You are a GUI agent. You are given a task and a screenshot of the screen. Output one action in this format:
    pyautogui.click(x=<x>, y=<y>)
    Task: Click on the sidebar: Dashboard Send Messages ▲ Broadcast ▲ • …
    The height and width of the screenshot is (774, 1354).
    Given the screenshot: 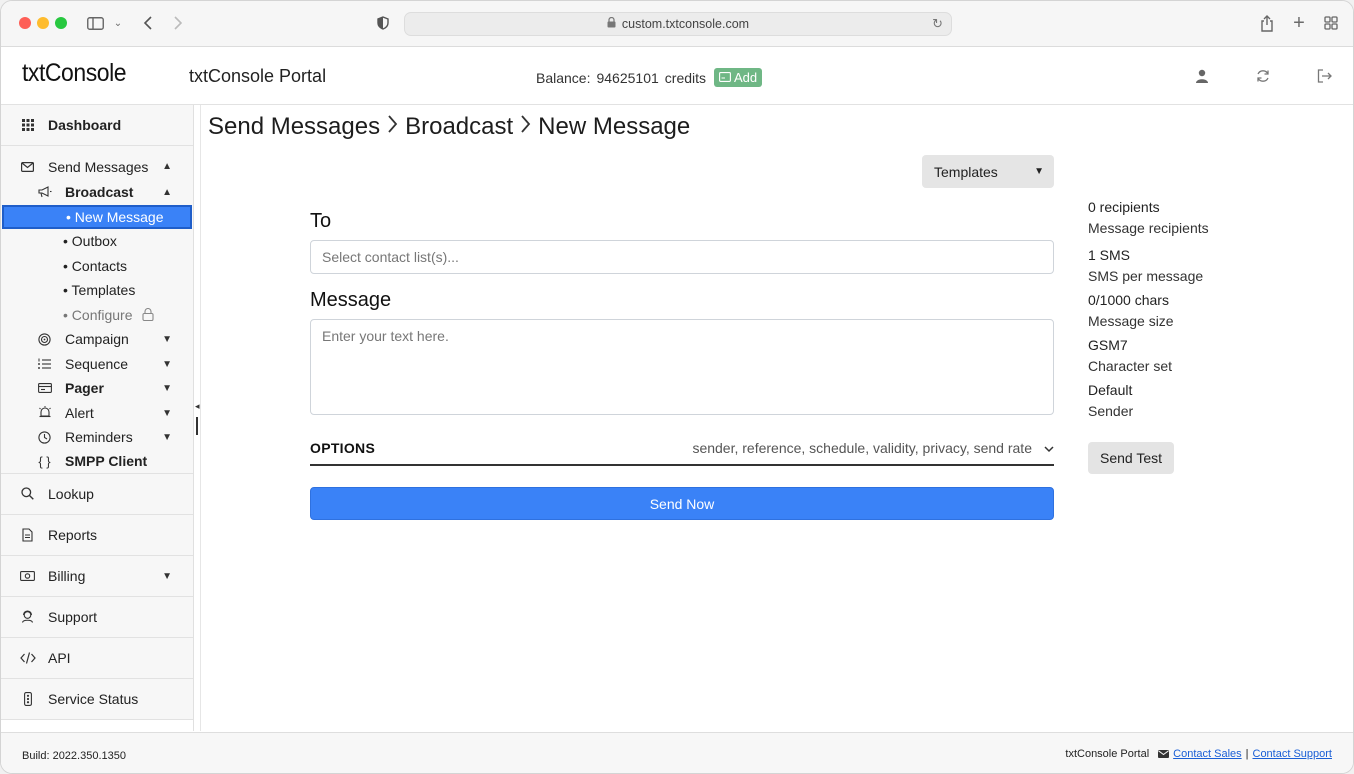 What is the action you would take?
    pyautogui.click(x=97, y=418)
    